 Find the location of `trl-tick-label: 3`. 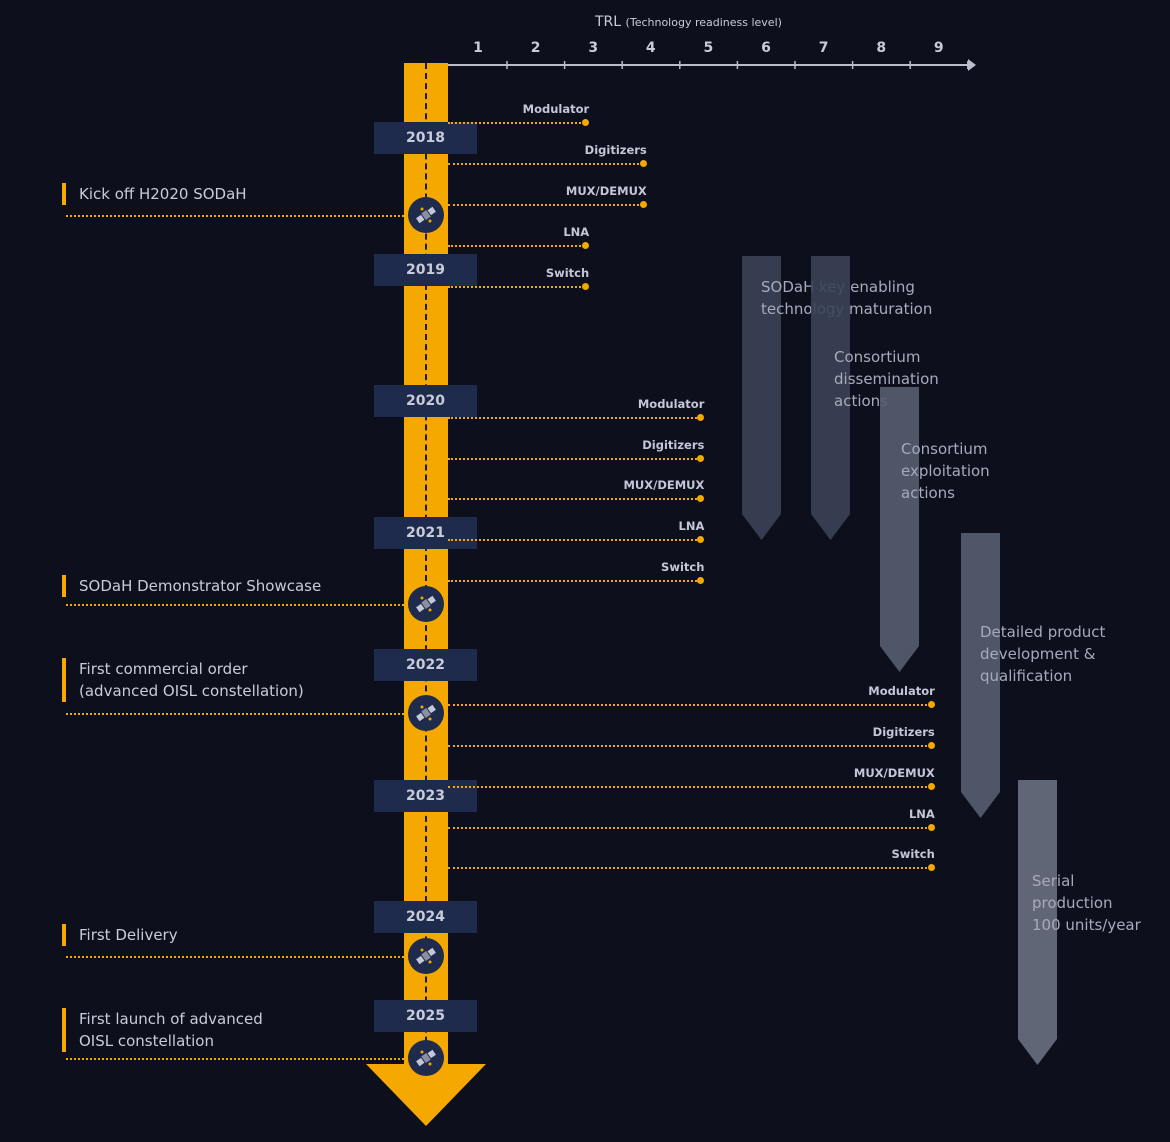

trl-tick-label: 3 is located at coordinates (593, 48).